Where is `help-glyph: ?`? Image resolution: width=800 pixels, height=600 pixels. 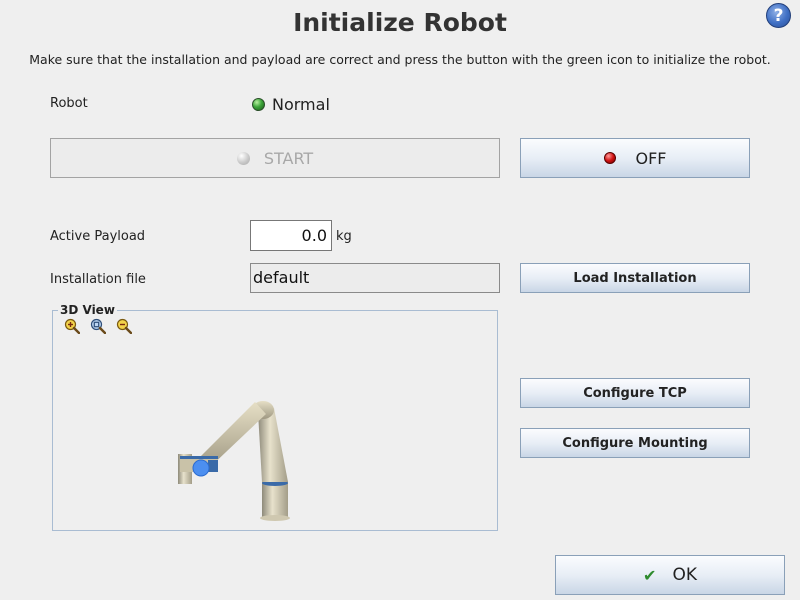
help-glyph: ? is located at coordinates (778, 15).